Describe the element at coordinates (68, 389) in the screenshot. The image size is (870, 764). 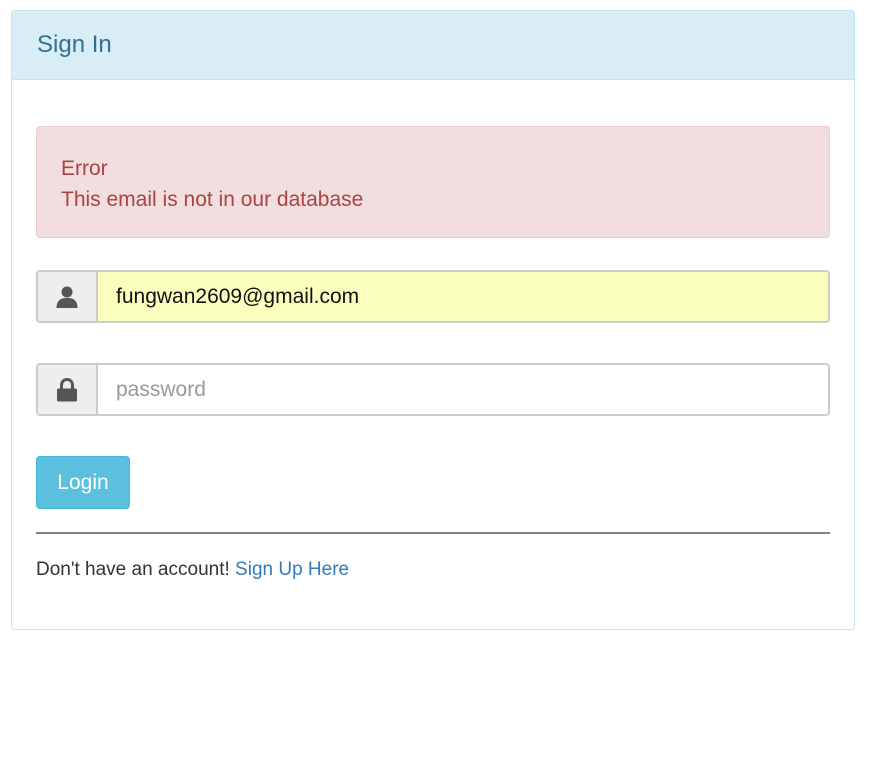
I see `lock-icon` at that location.